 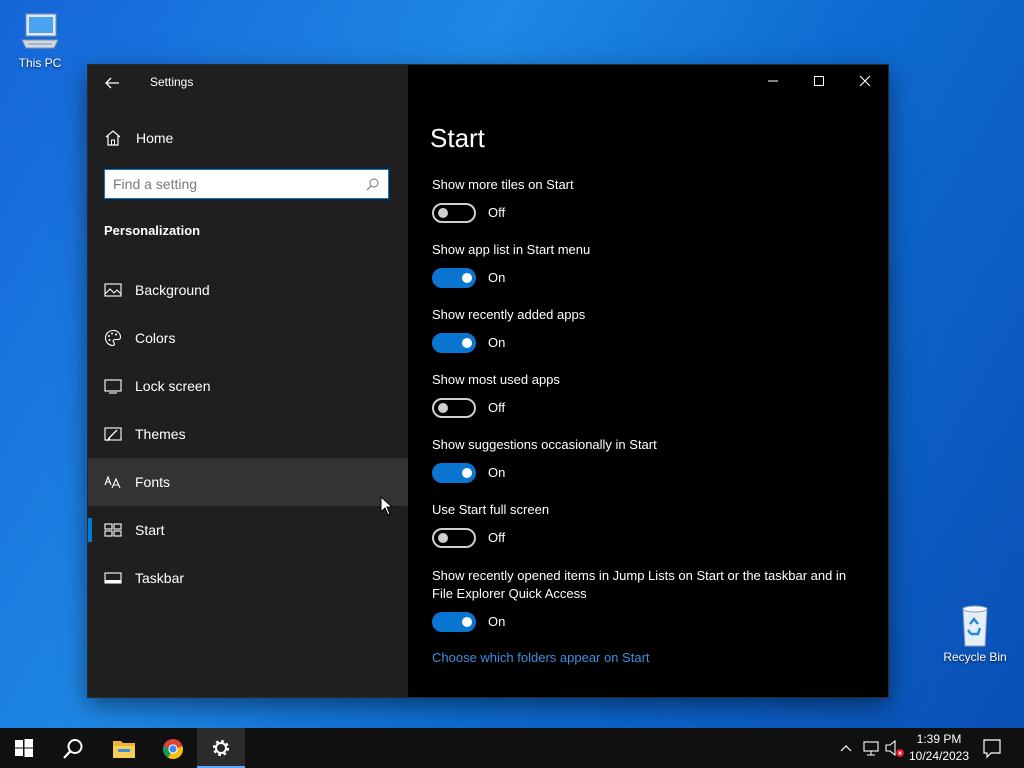 What do you see at coordinates (113, 530) in the screenshot?
I see `start-icon` at bounding box center [113, 530].